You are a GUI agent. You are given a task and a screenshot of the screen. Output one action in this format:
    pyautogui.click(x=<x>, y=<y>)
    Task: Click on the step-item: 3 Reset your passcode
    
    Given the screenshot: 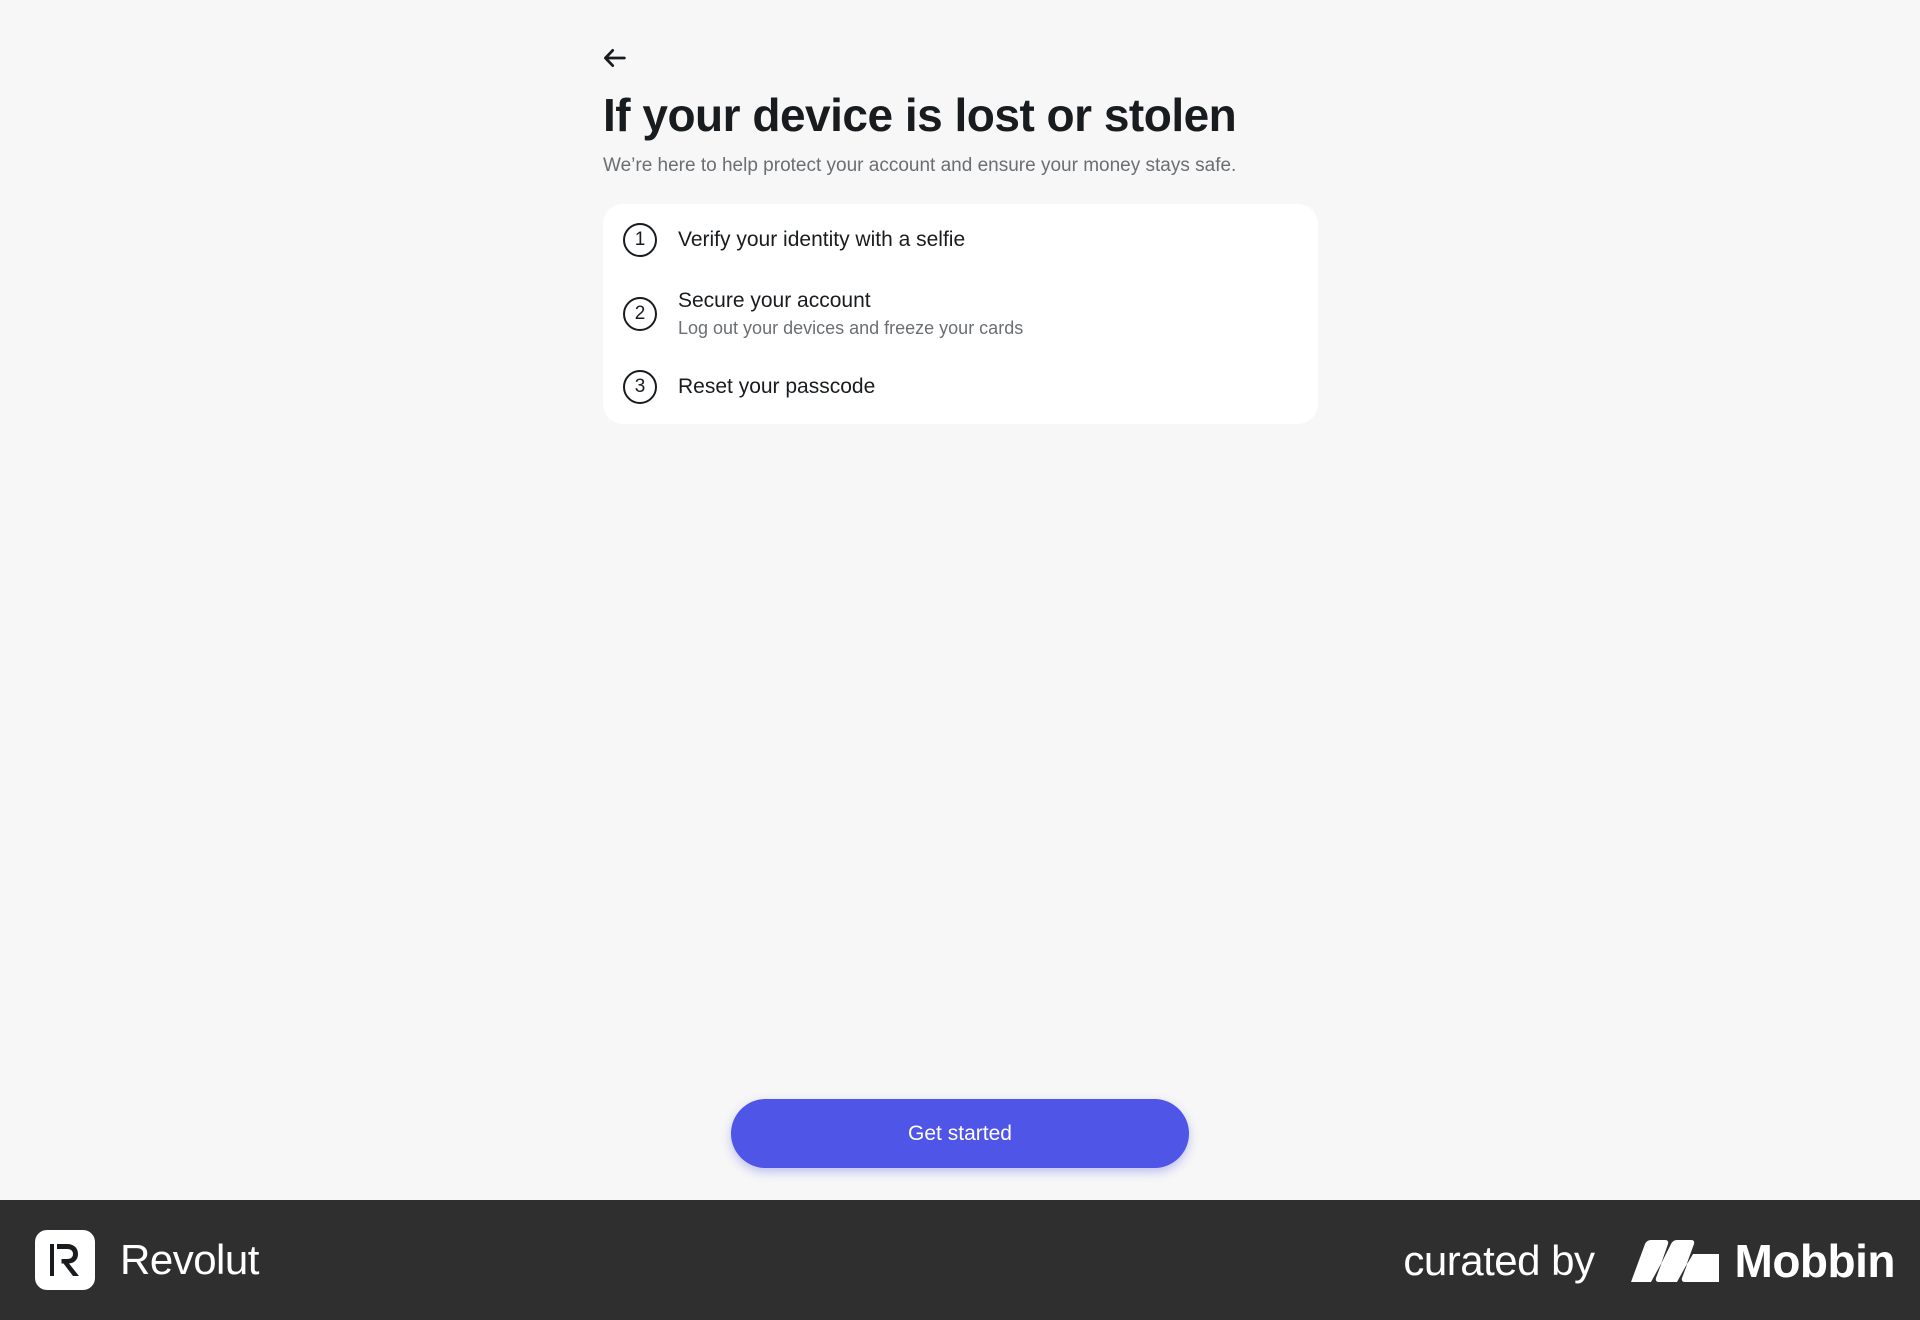 What is the action you would take?
    pyautogui.click(x=960, y=387)
    